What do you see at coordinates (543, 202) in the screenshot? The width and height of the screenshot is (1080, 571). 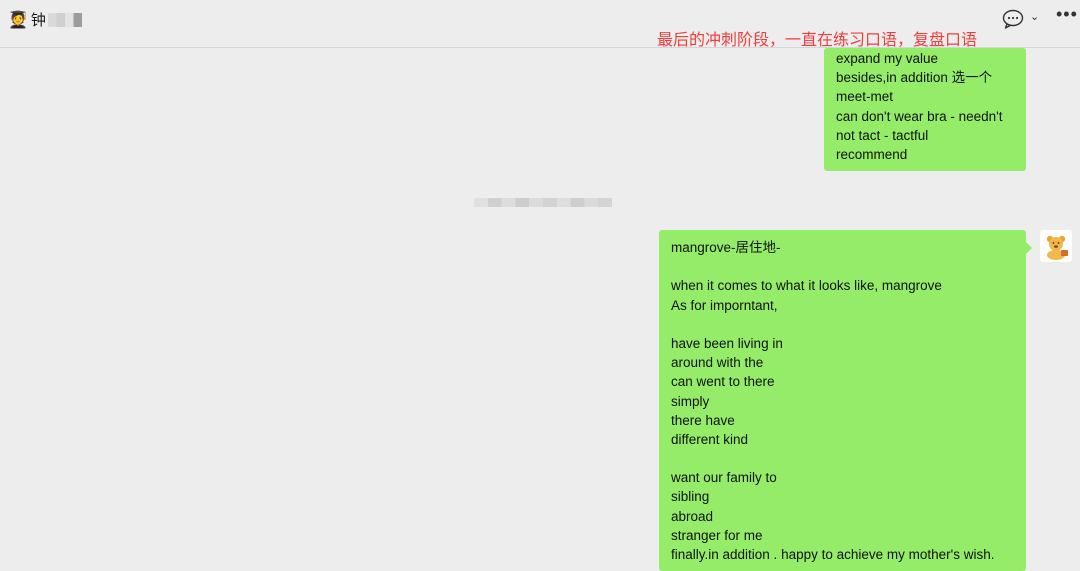 I see `blurred-timestamp` at bounding box center [543, 202].